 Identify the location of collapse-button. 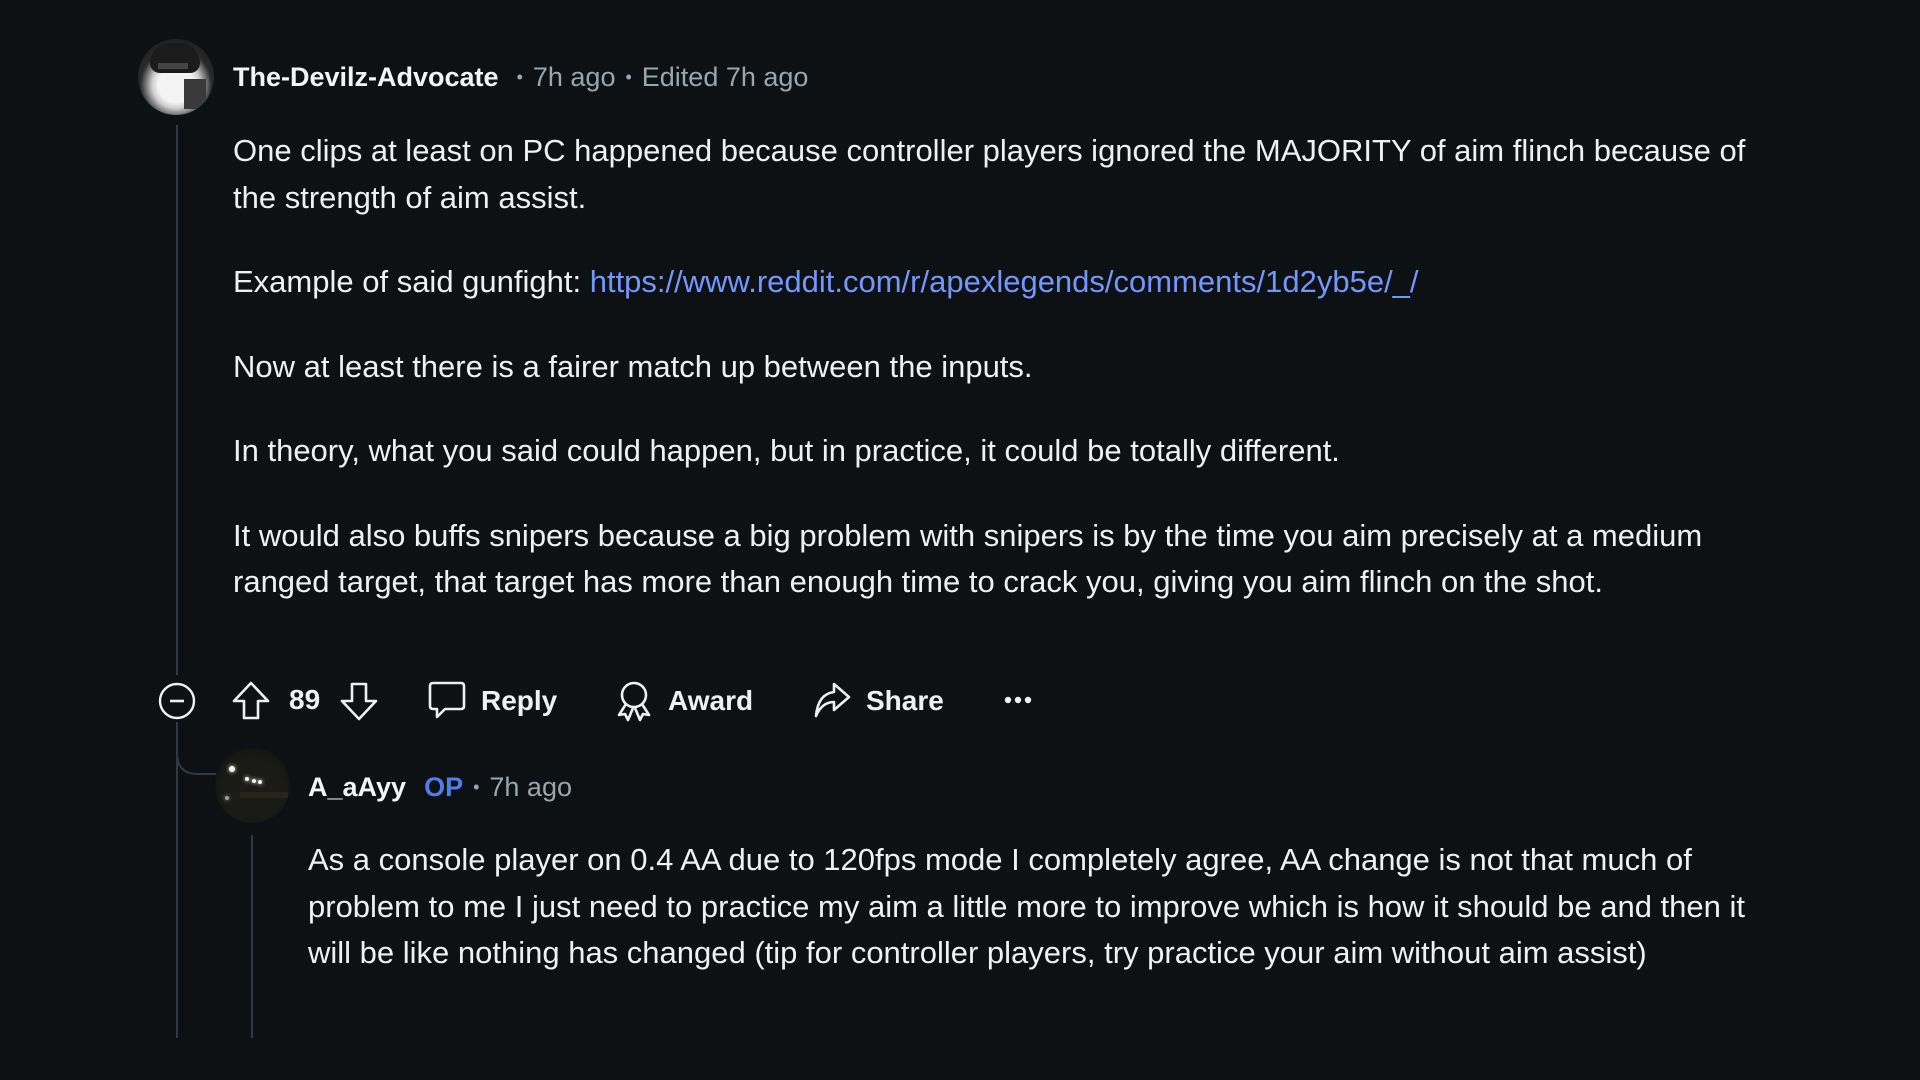
(177, 701).